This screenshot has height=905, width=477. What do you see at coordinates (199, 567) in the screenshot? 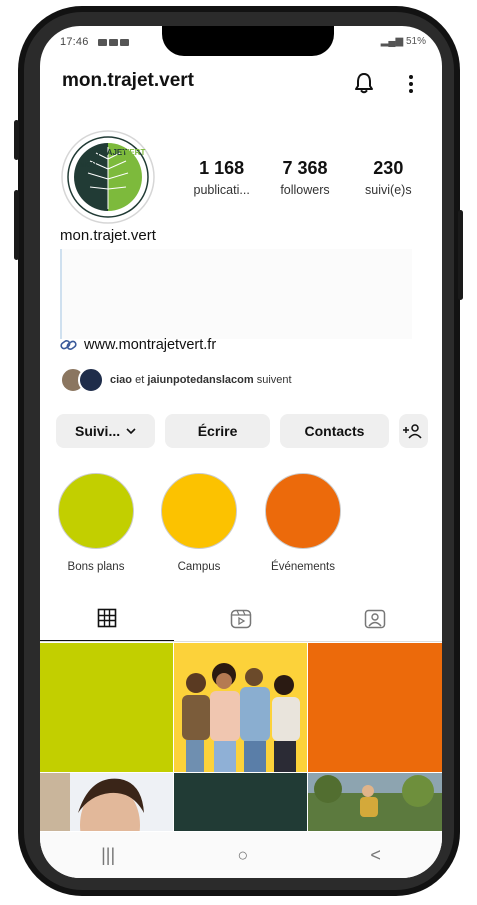
I see `highlight-label-2: Campus` at bounding box center [199, 567].